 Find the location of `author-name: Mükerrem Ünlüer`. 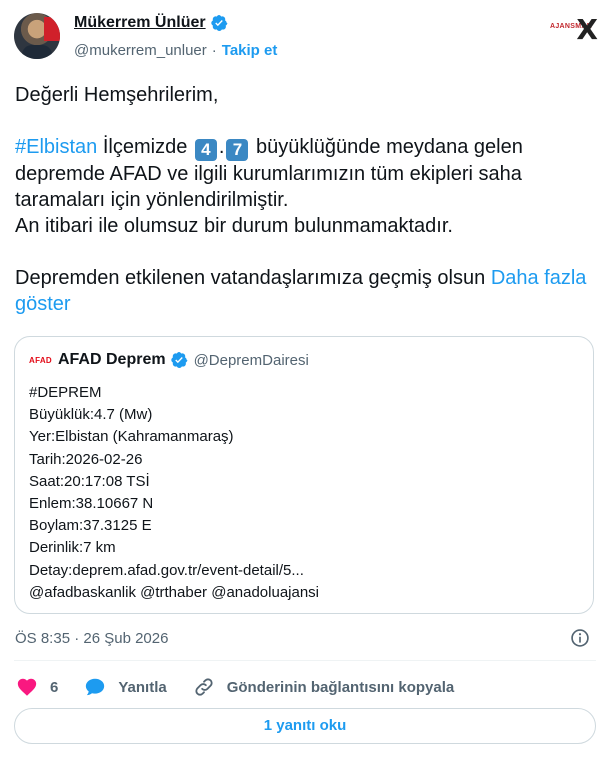

author-name: Mükerrem Ünlüer is located at coordinates (140, 23).